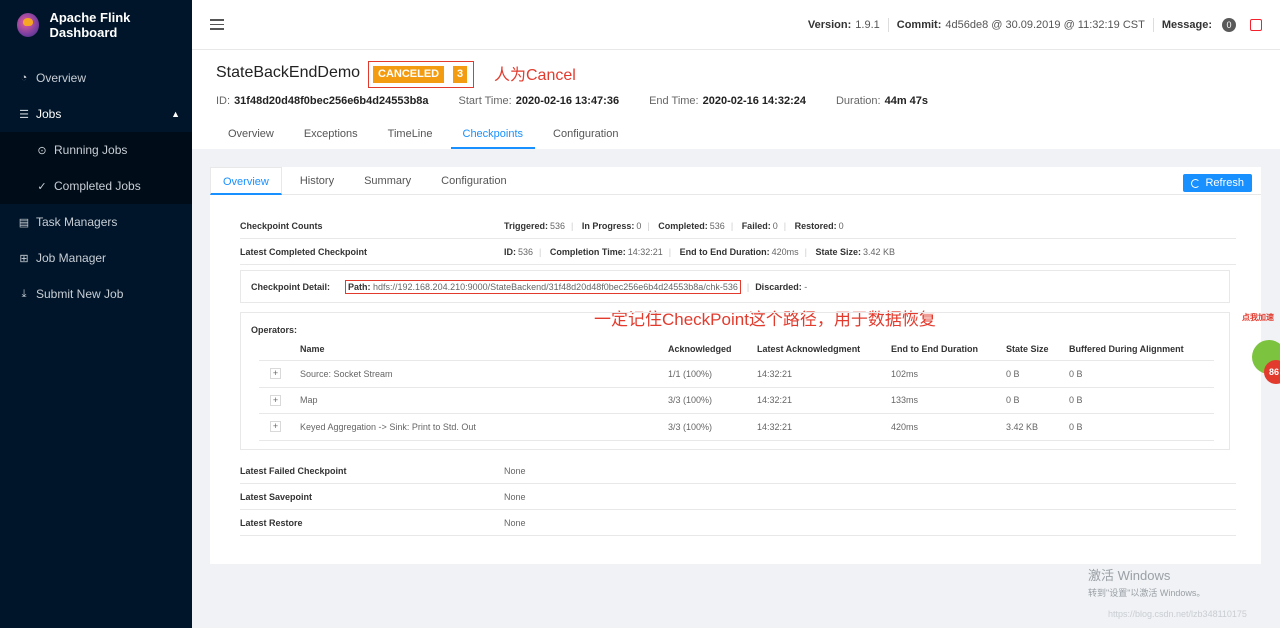 The height and width of the screenshot is (628, 1280). Describe the element at coordinates (867, 24) in the screenshot. I see `version-value: 1.9.1` at that location.